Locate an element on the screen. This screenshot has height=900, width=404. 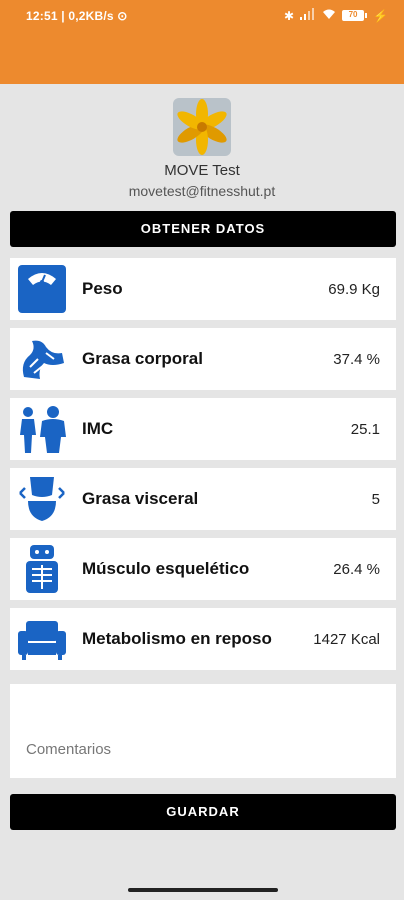
sofa-icon is located at coordinates (42, 640).